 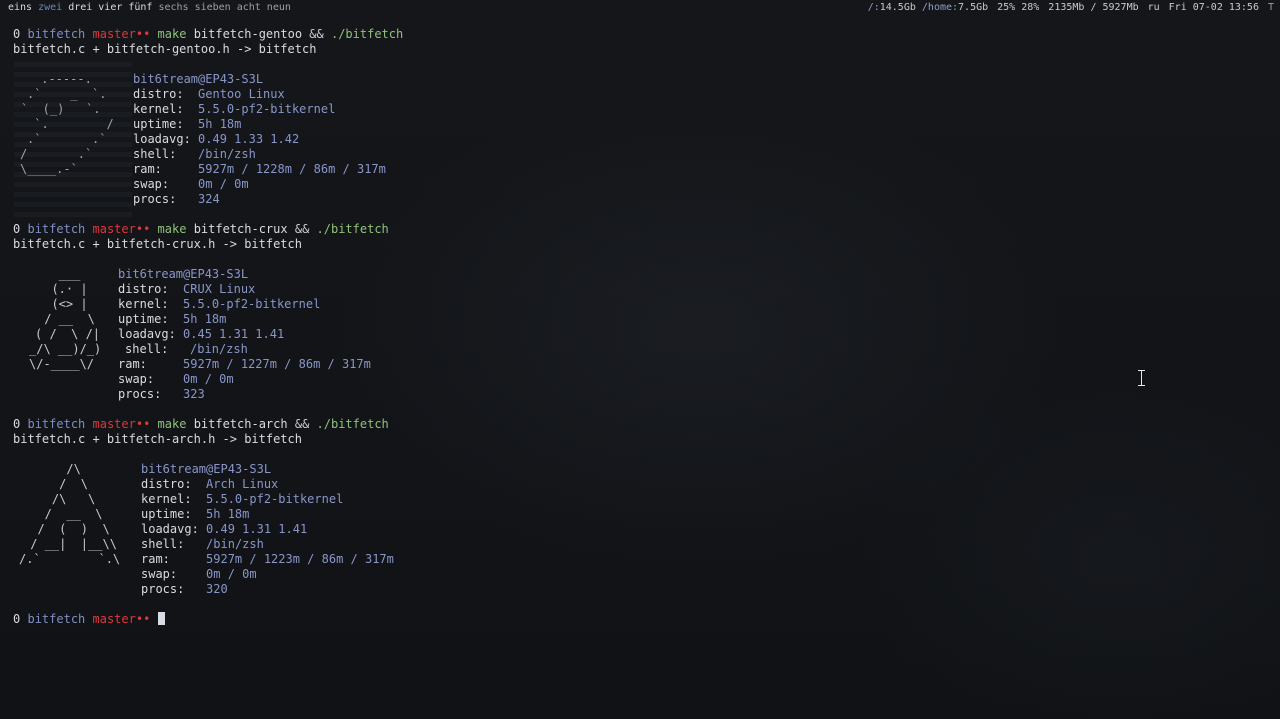 I want to click on info-procs: procs: 320, so click(x=184, y=589).